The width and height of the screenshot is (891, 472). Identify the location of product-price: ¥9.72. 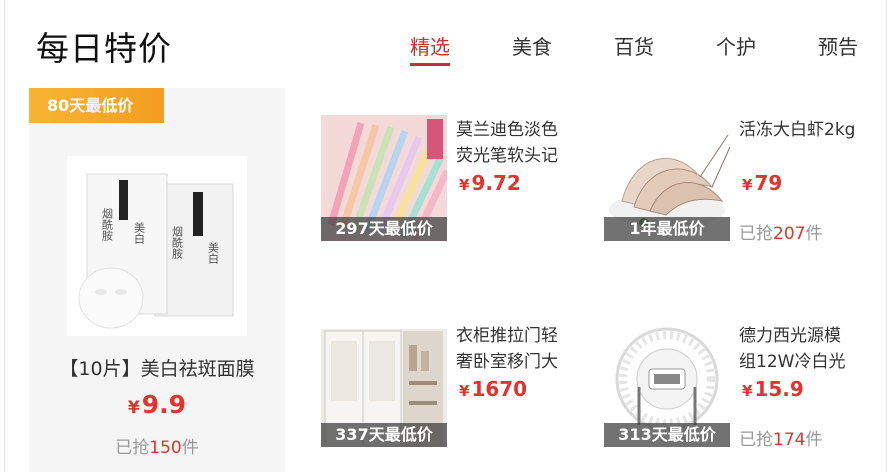
(490, 183).